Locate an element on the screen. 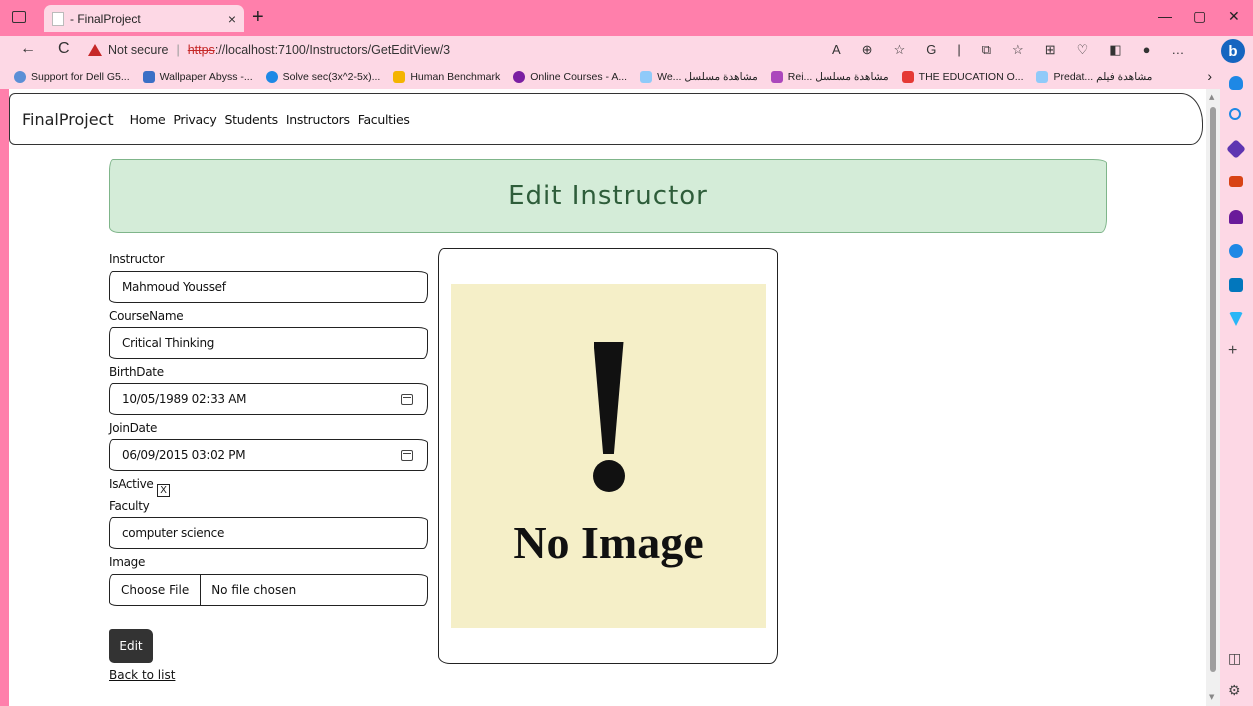 The image size is (1253, 706). nav-link-instructors: Instructors is located at coordinates (318, 119).